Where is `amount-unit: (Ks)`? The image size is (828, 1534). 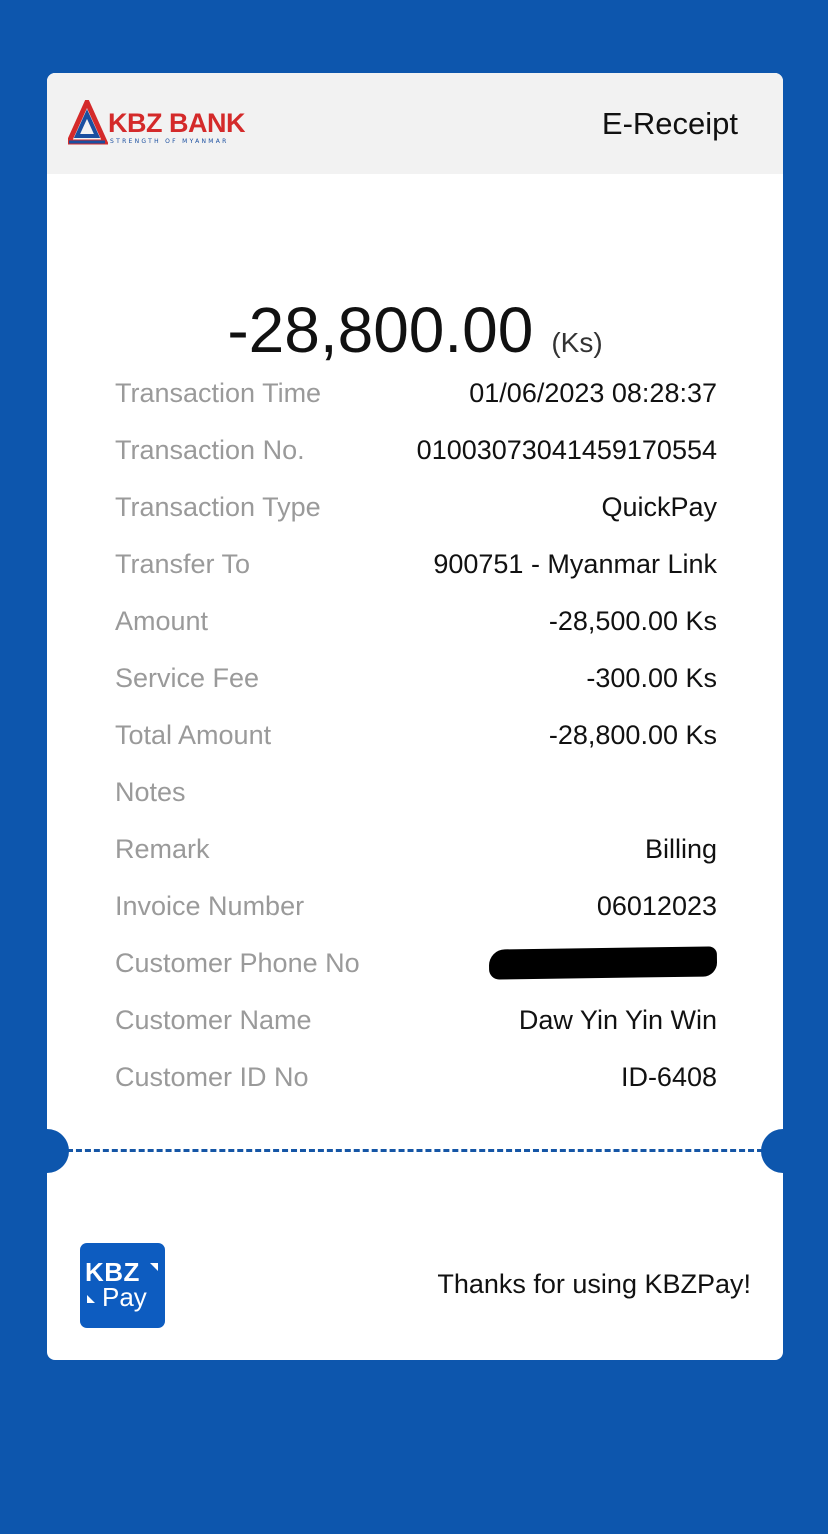
amount-unit: (Ks) is located at coordinates (577, 342).